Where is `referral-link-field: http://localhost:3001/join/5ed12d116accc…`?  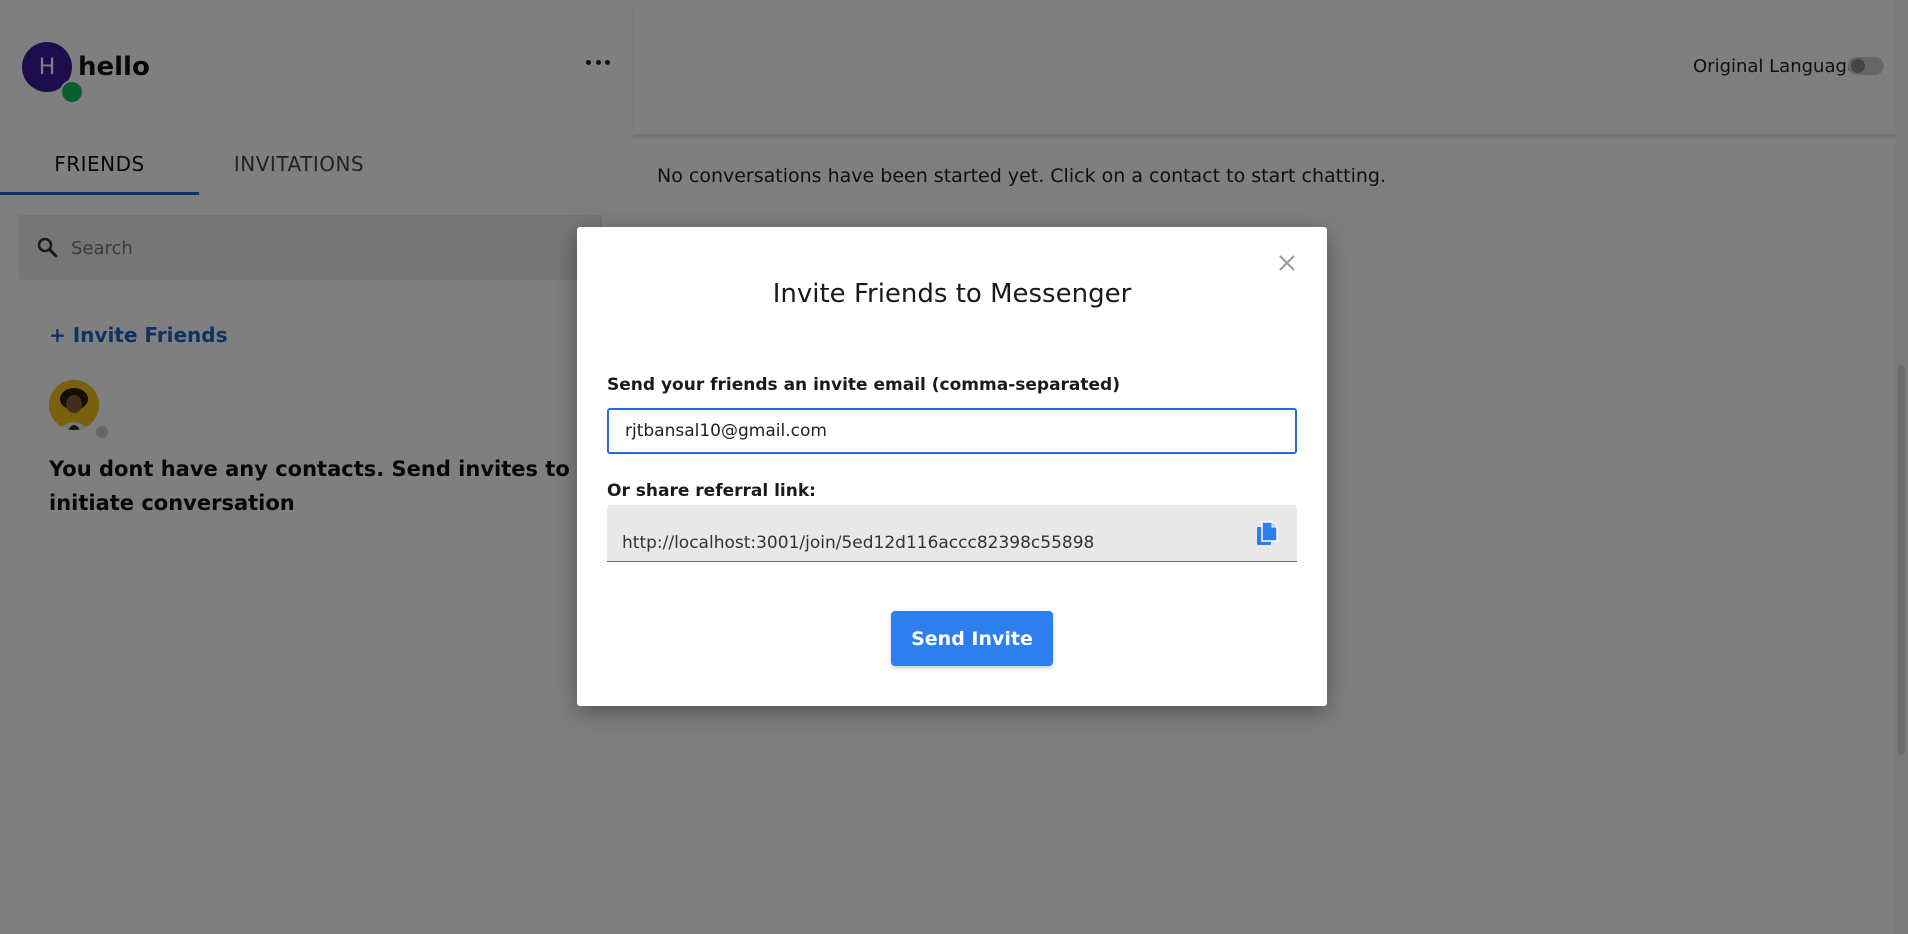
referral-link-field: http://localhost:3001/join/5ed12d116accc… is located at coordinates (952, 533).